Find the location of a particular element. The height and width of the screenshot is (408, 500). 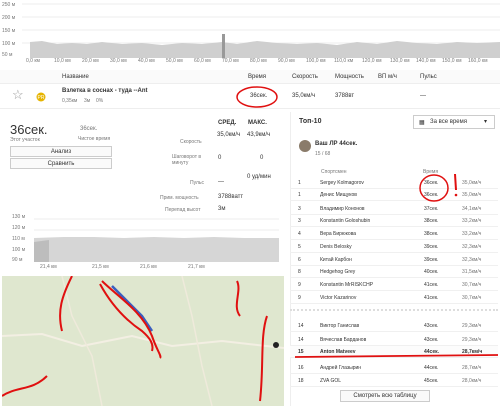

elevation-label: Перепад высот is located at coordinates (183, 210).